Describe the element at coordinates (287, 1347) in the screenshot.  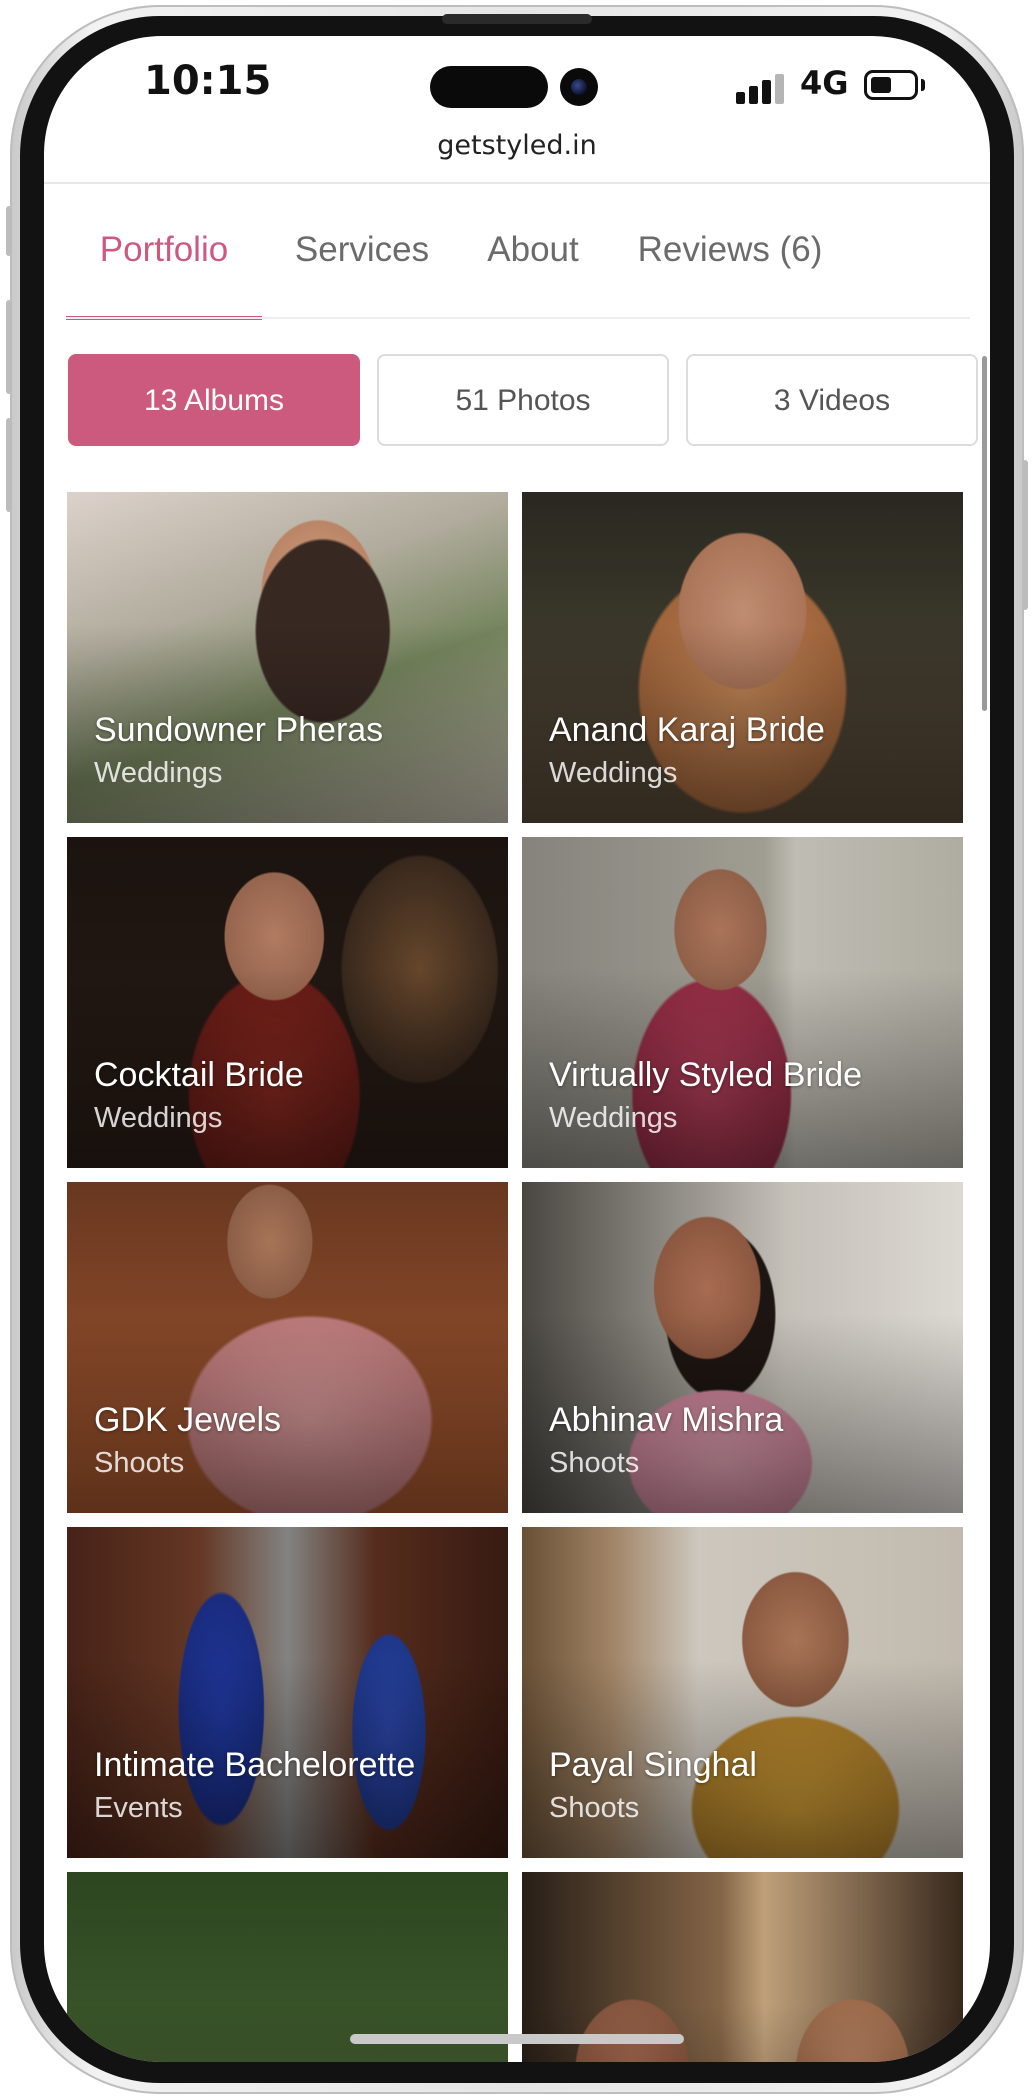
I see `album-card: GDK Jewels Shoots` at that location.